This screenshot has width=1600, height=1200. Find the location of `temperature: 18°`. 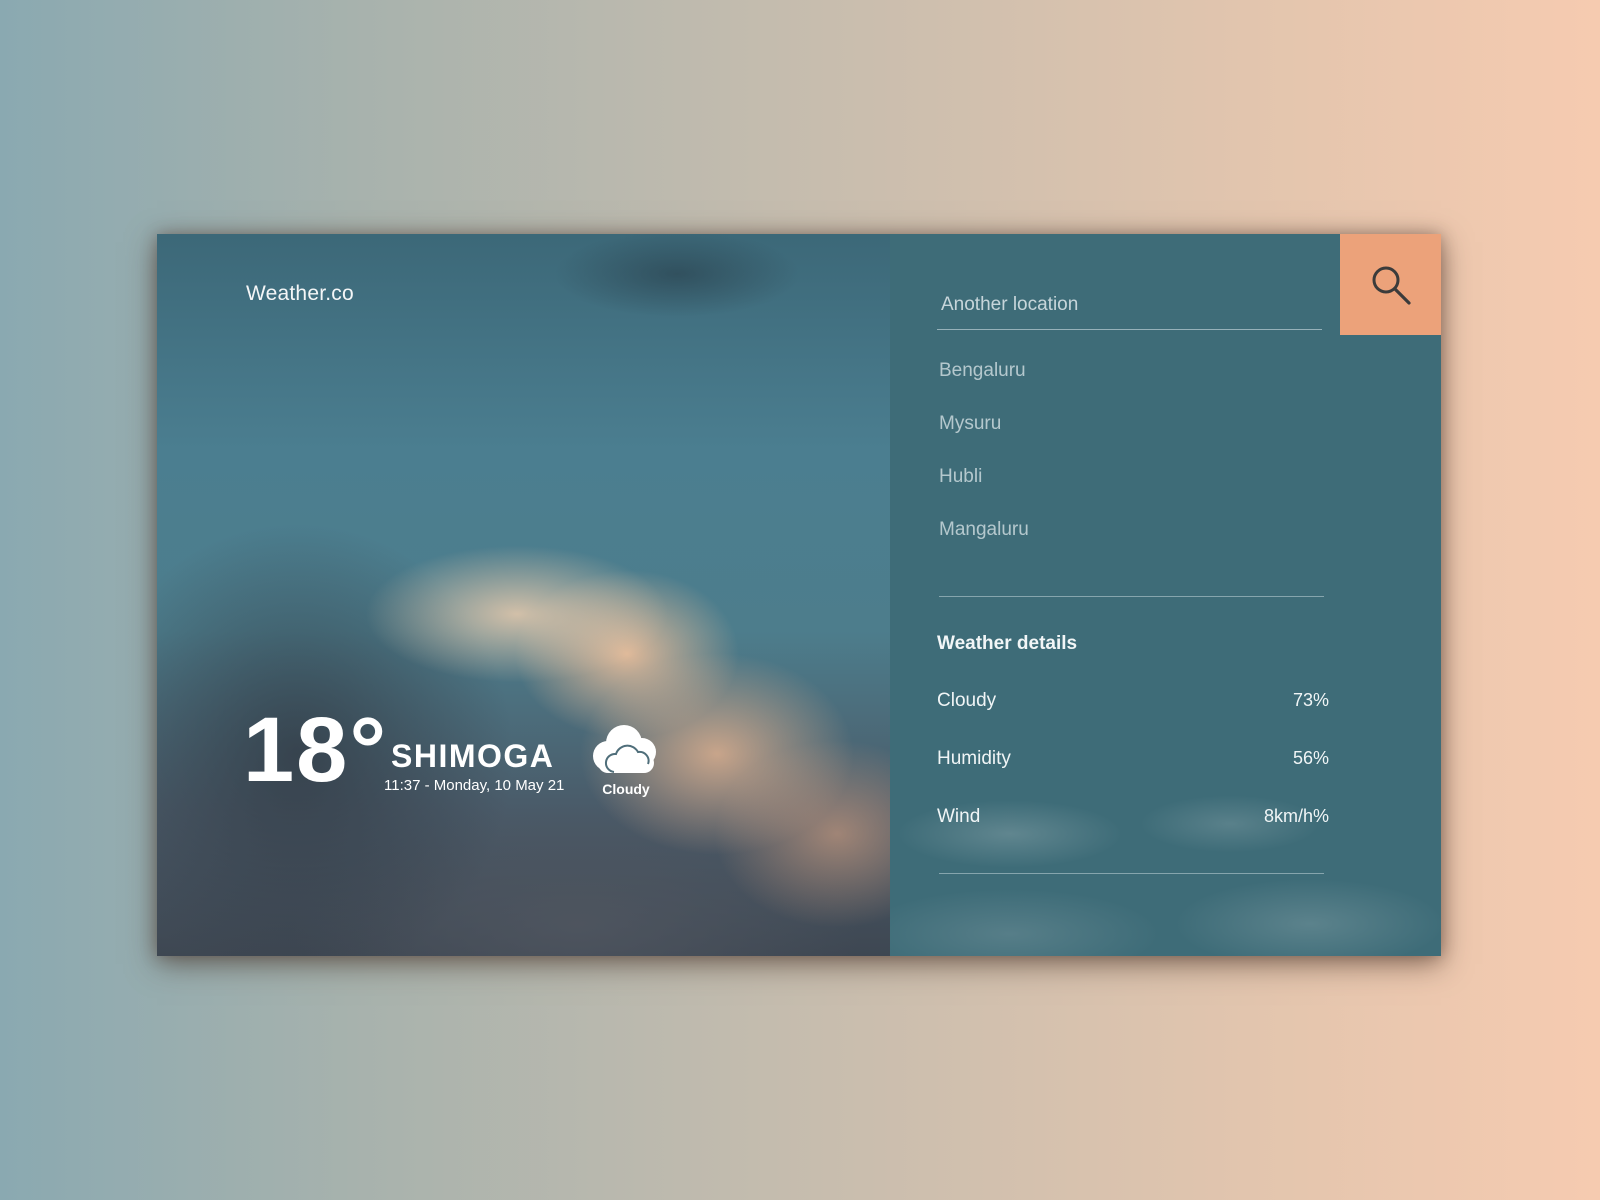

temperature: 18° is located at coordinates (316, 750).